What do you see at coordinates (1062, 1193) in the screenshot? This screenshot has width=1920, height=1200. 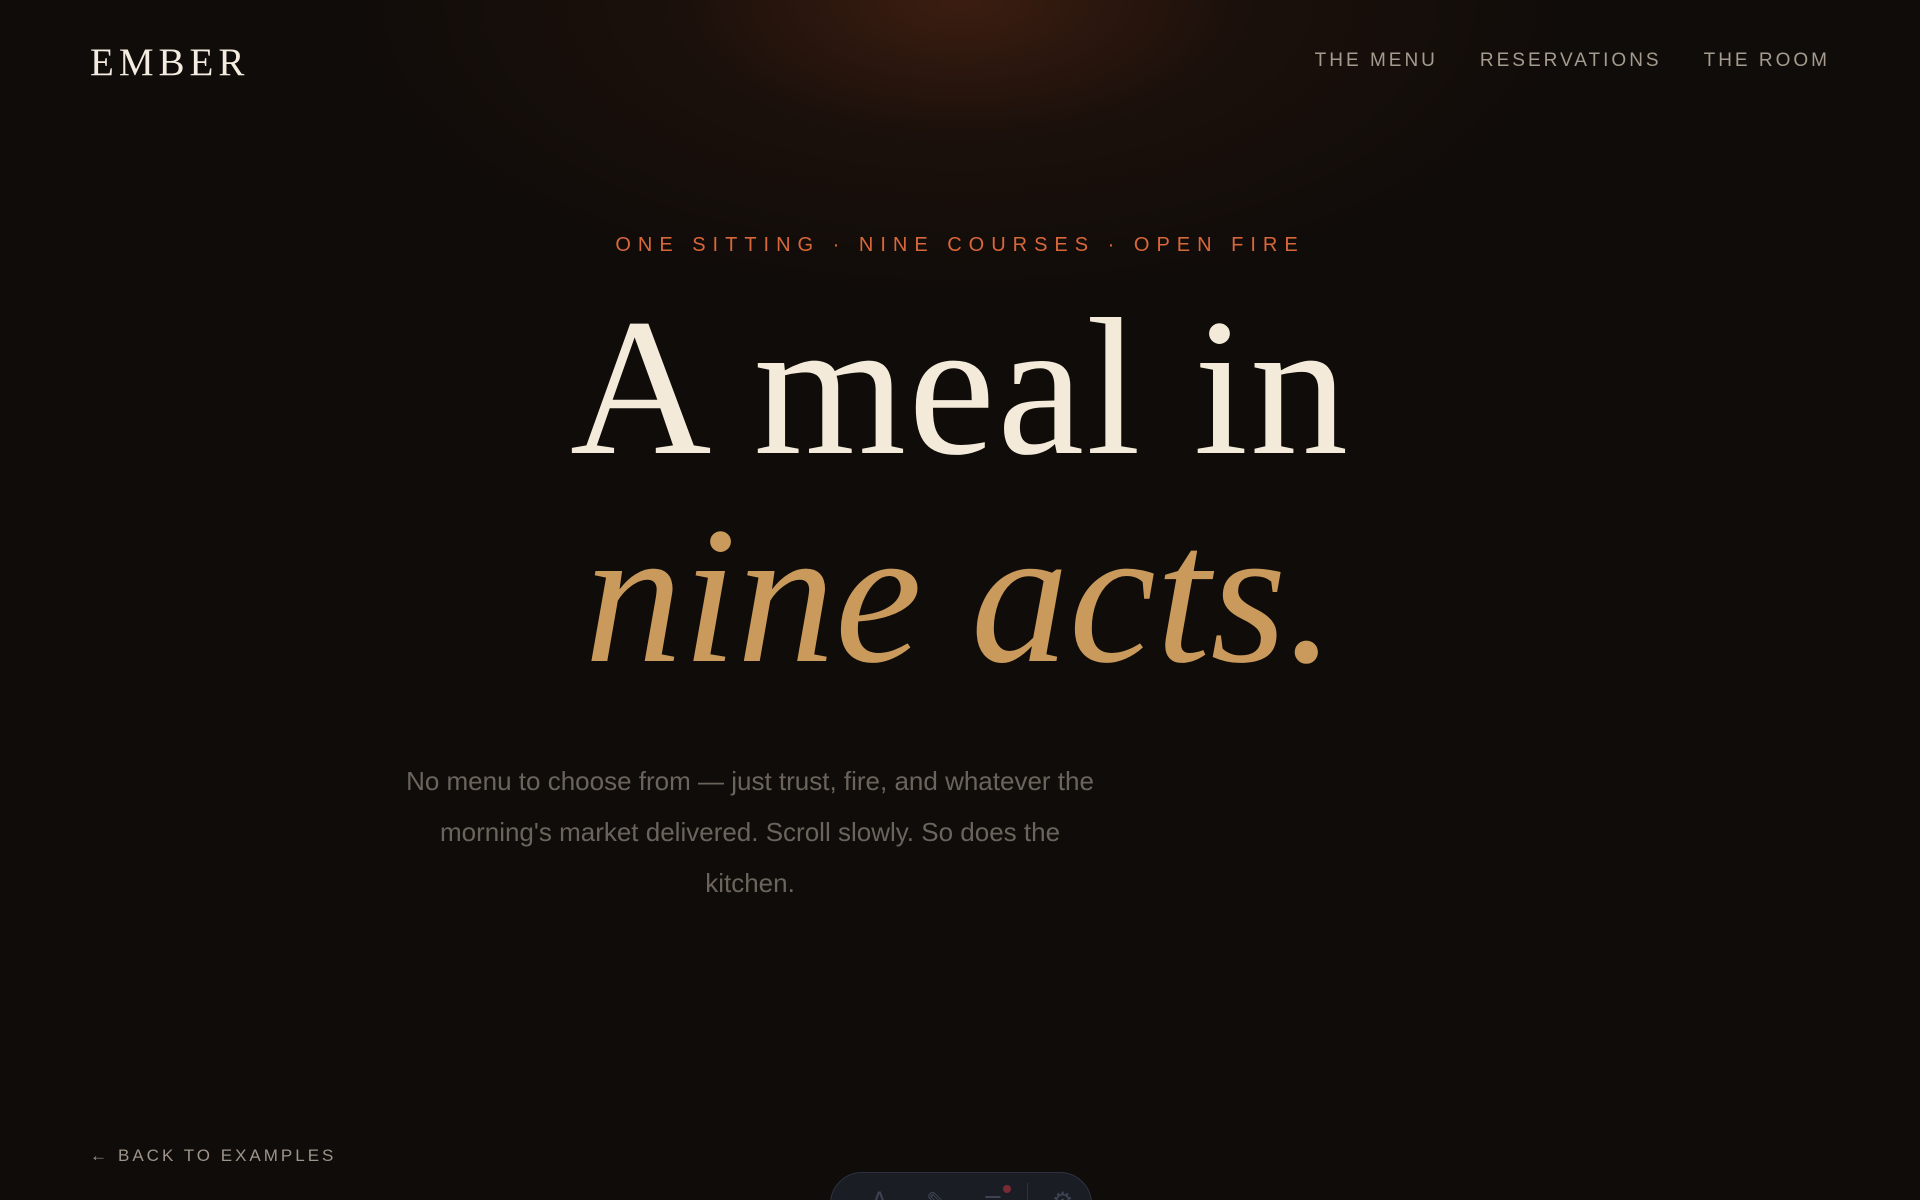 I see `gear-icon: ⚙` at bounding box center [1062, 1193].